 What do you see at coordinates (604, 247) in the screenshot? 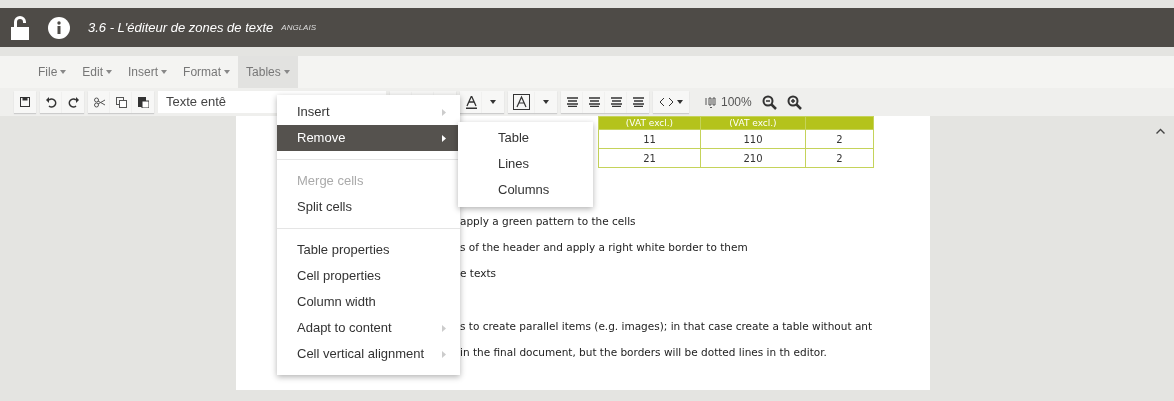
I see `document-text: s of the header and apply a right white border to them` at bounding box center [604, 247].